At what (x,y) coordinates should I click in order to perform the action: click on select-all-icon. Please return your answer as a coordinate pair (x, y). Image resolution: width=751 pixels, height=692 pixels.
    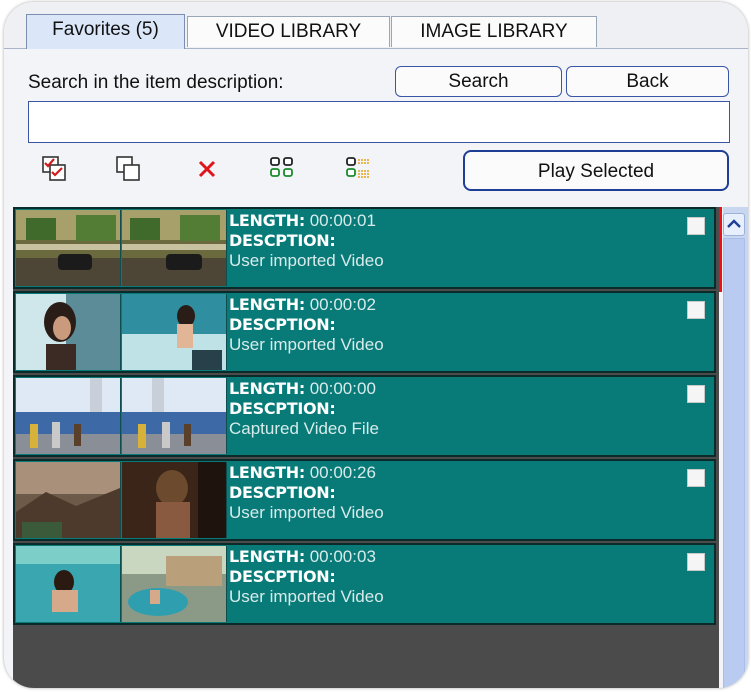
    Looking at the image, I should click on (55, 169).